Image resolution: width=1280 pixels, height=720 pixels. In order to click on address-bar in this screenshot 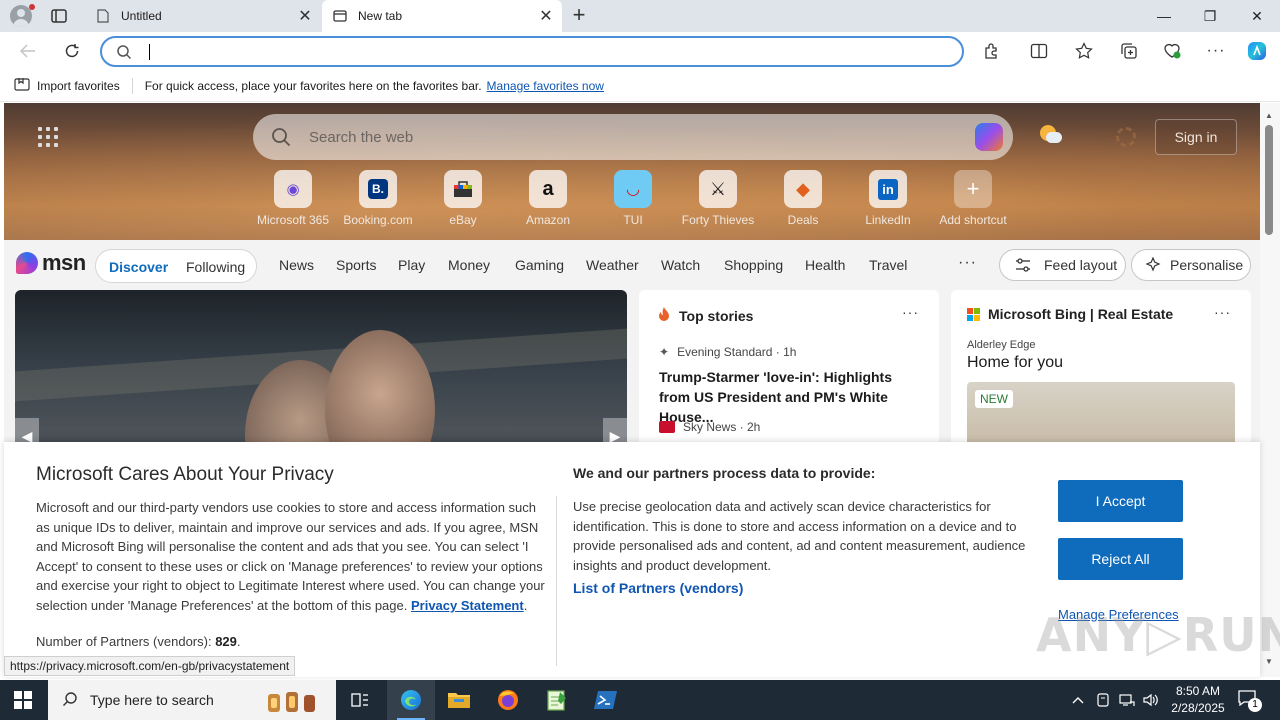, I will do `click(532, 51)`.